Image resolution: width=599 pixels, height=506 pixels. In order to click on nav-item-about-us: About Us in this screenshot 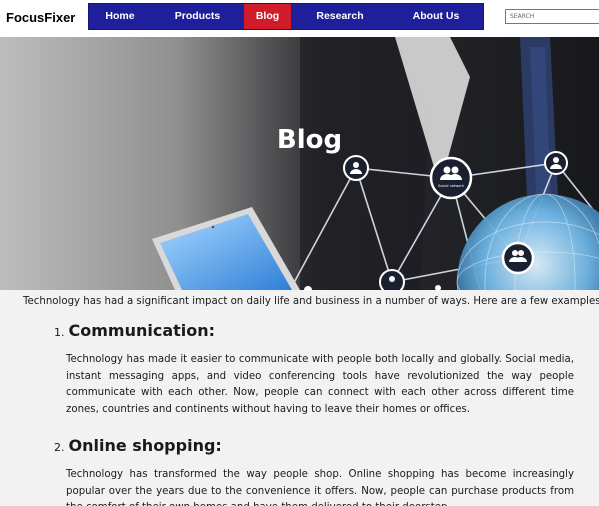, I will do `click(436, 16)`.